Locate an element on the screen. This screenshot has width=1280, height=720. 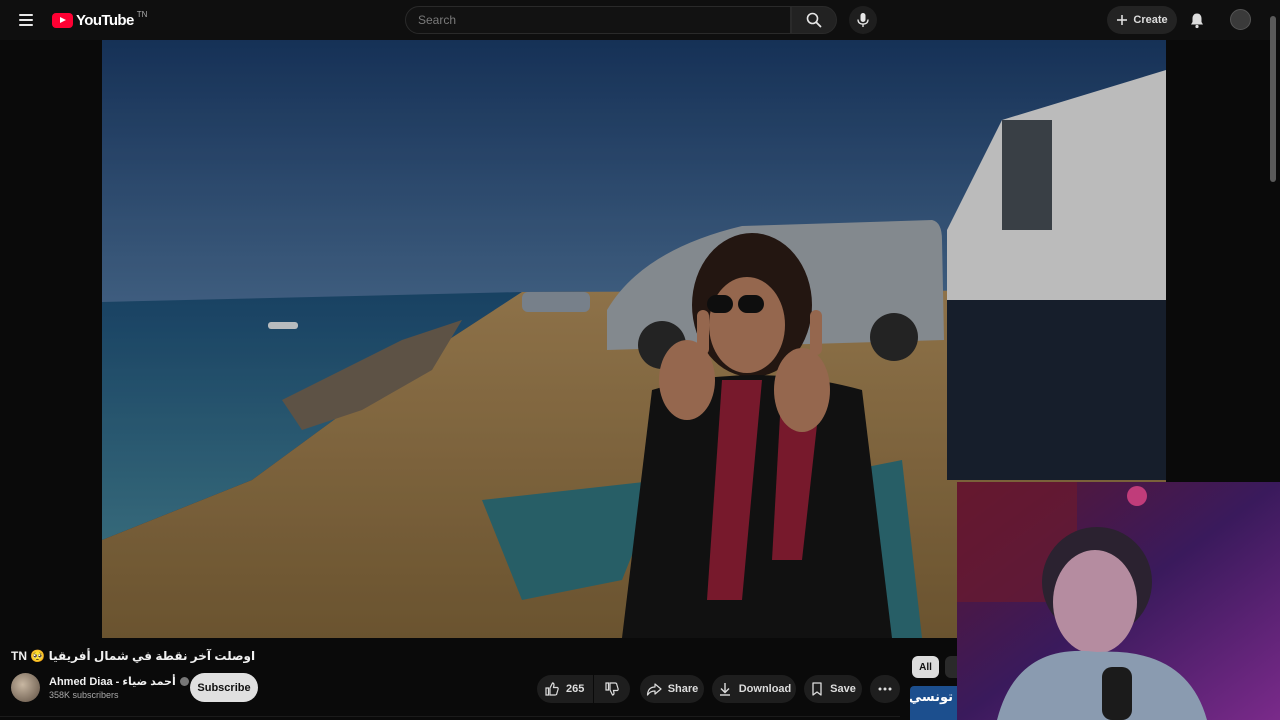
subscribe-button: Subscribe is located at coordinates (224, 687).